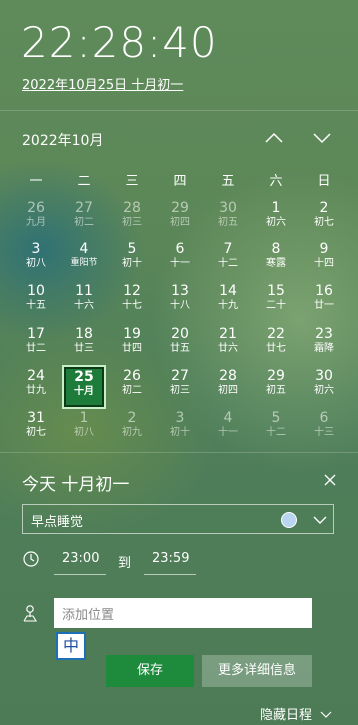 Image resolution: width=358 pixels, height=725 pixels. What do you see at coordinates (289, 520) in the screenshot?
I see `event-color-swatch` at bounding box center [289, 520].